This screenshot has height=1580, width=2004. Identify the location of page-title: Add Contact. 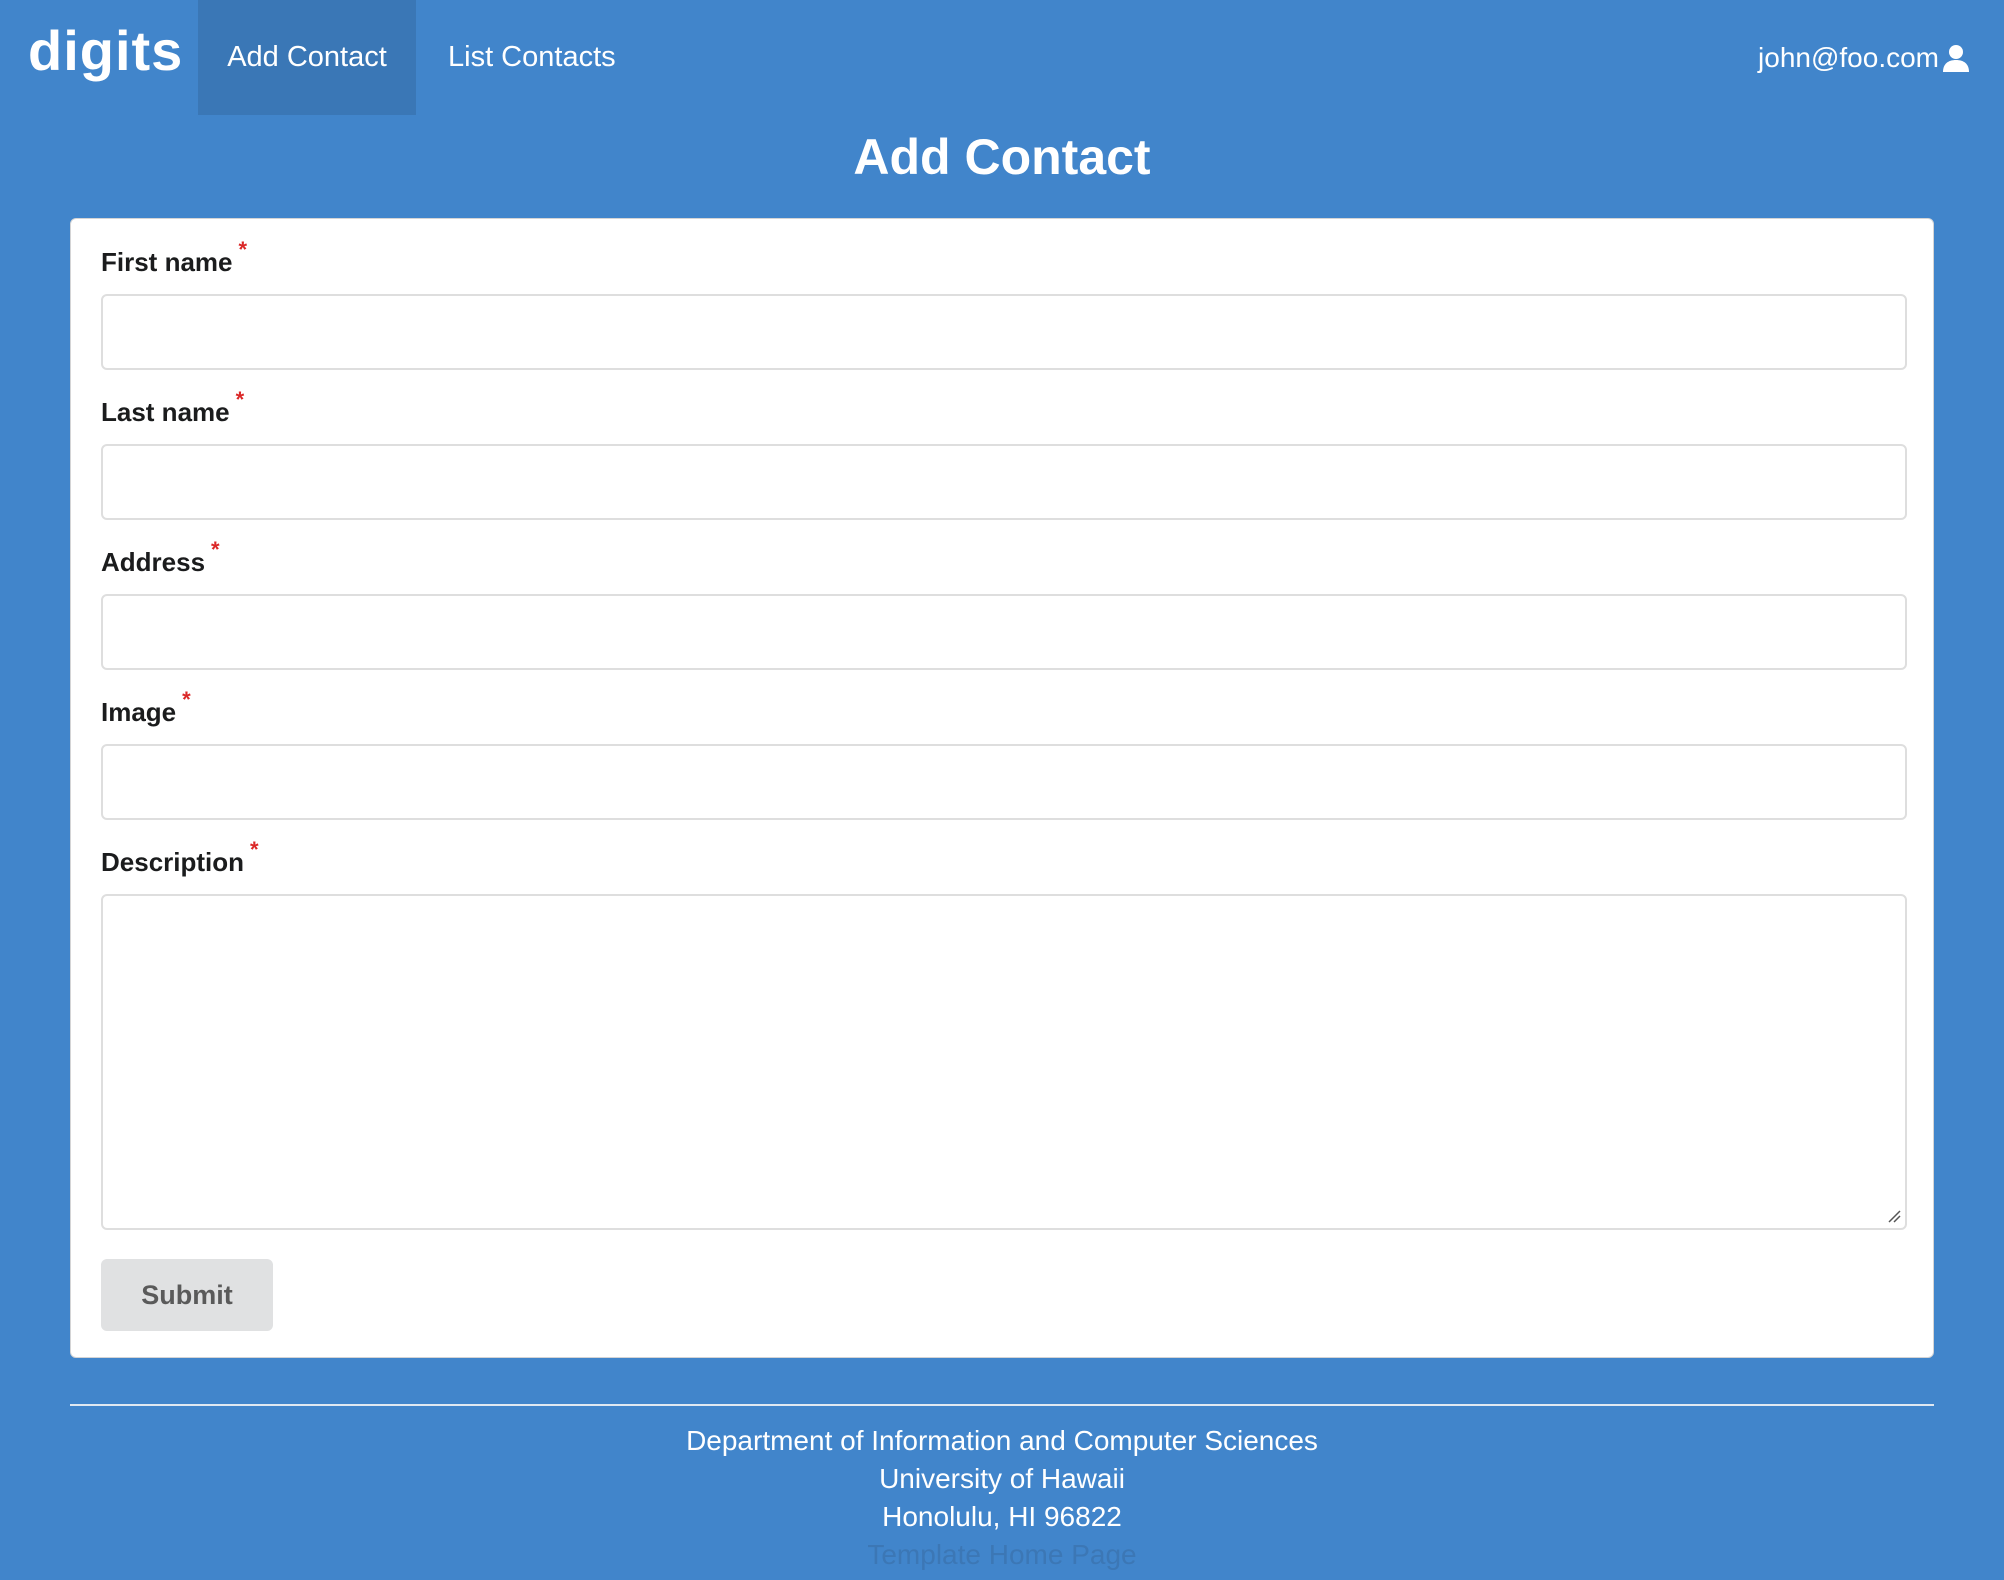
(1002, 157).